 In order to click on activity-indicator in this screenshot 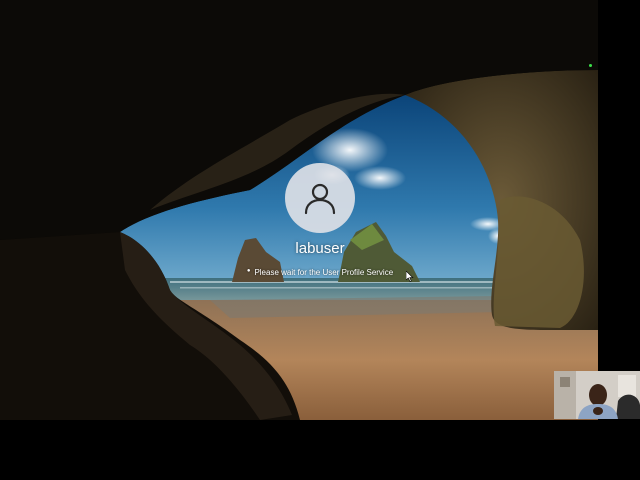, I will do `click(590, 65)`.